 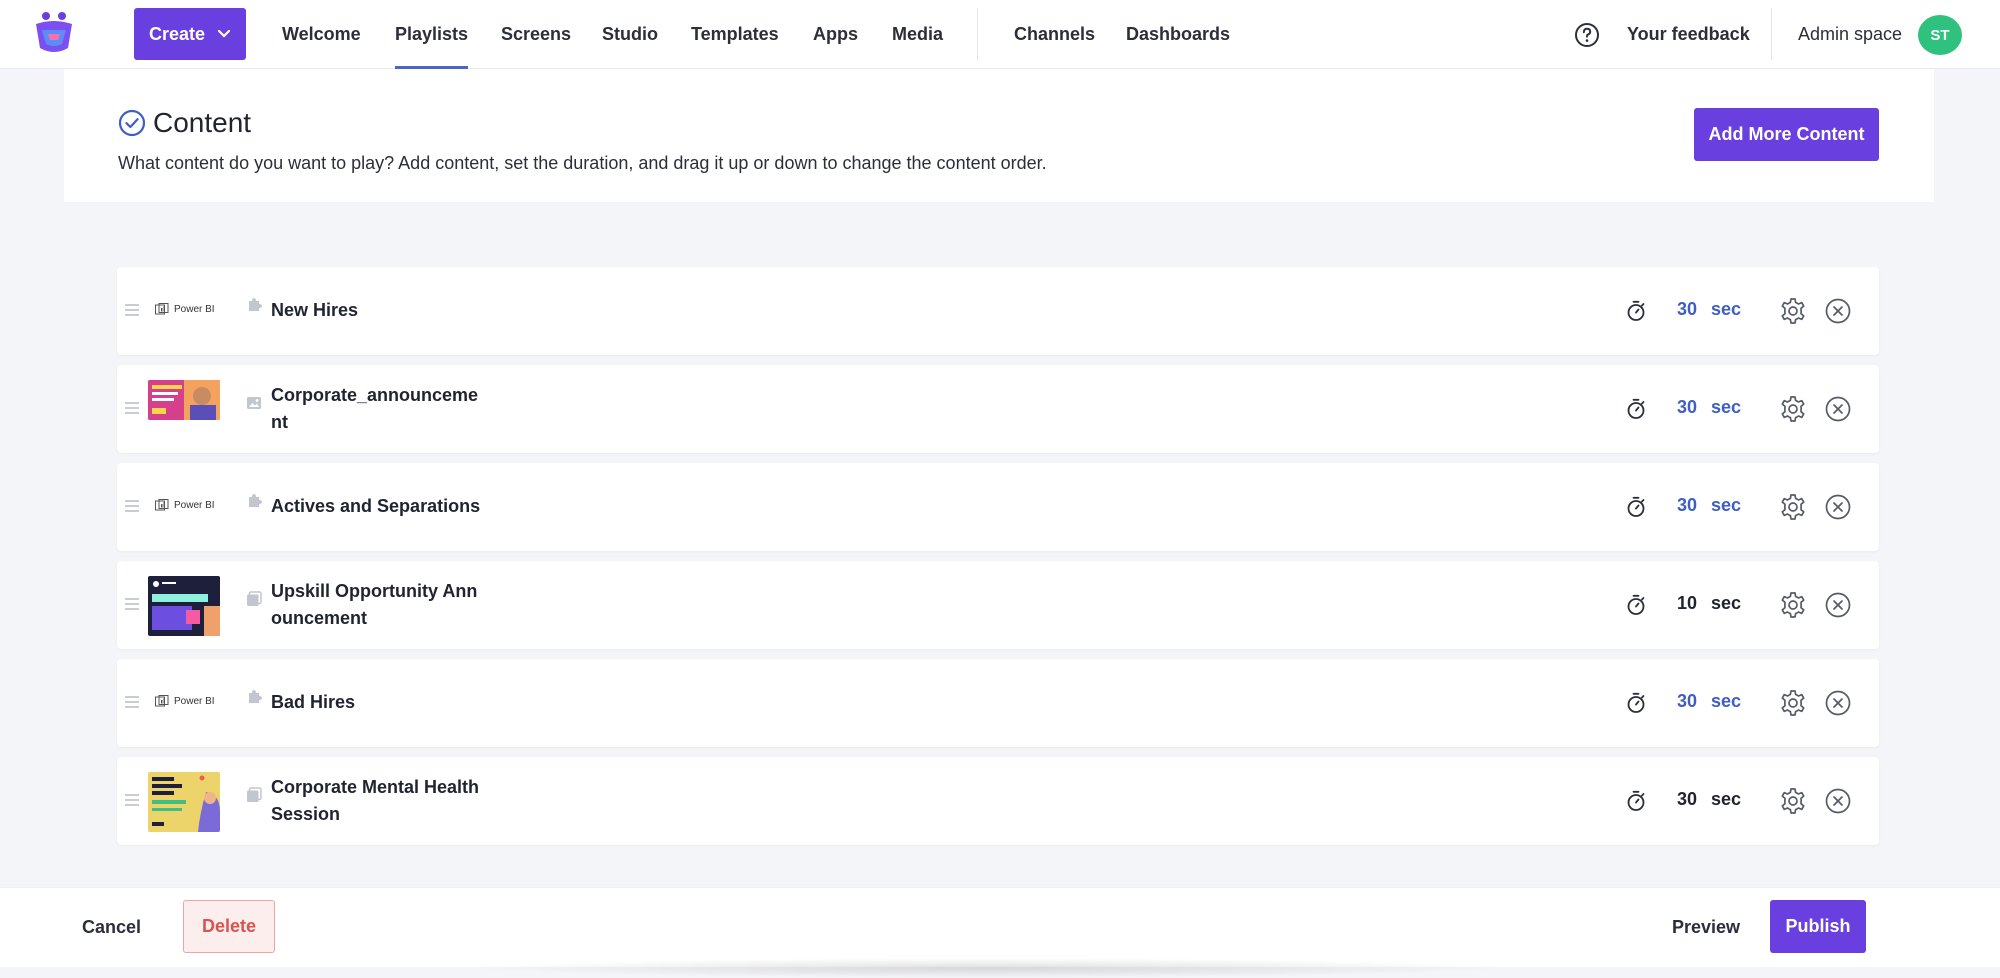 I want to click on add-more-content-button: Add More Content, so click(x=1786, y=134).